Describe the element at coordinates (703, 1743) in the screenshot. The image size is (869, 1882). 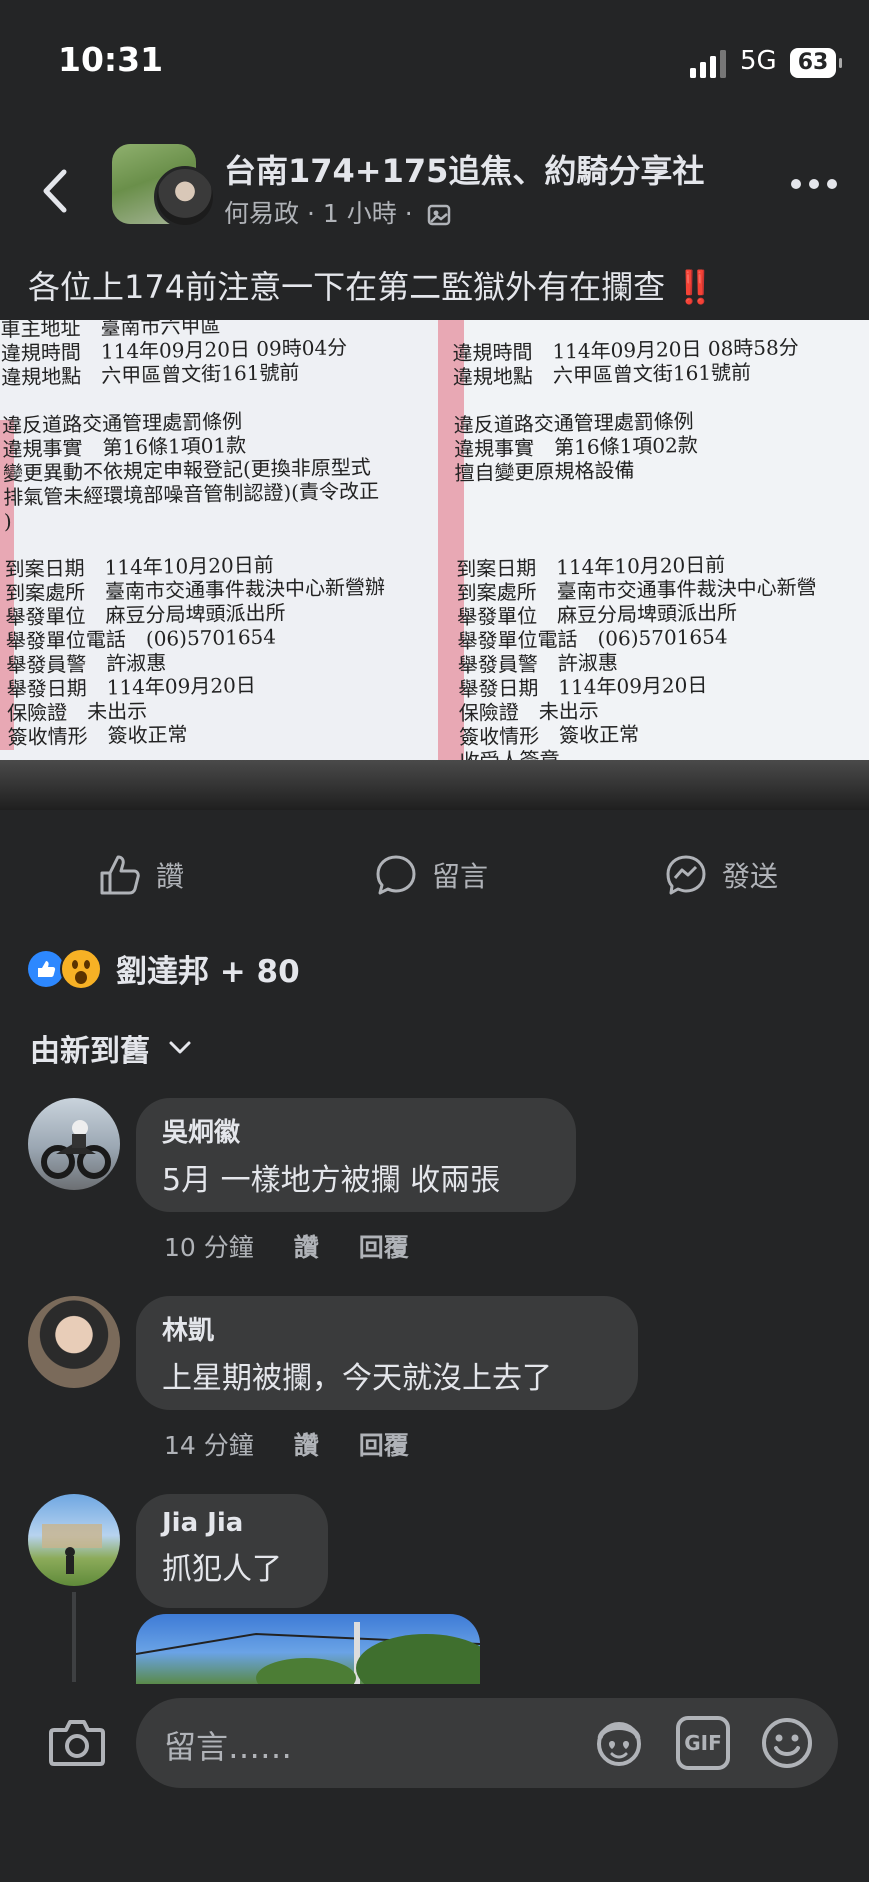
I see `gif-button: GIF` at that location.